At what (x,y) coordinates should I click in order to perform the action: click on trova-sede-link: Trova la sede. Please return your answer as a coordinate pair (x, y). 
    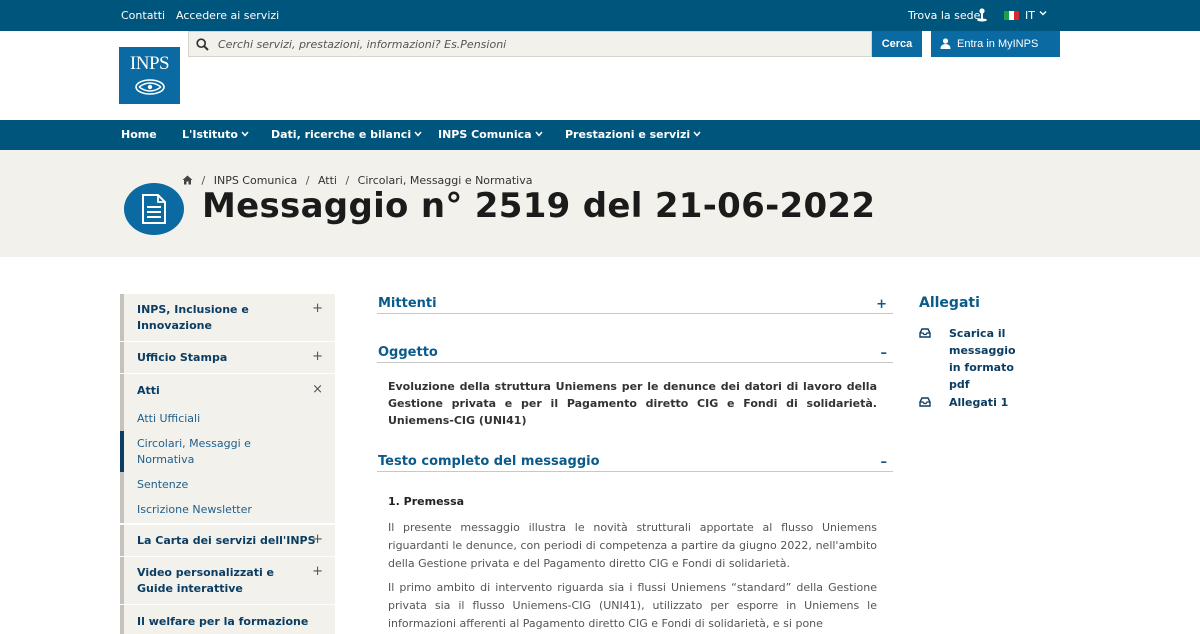
    Looking at the image, I should click on (944, 15).